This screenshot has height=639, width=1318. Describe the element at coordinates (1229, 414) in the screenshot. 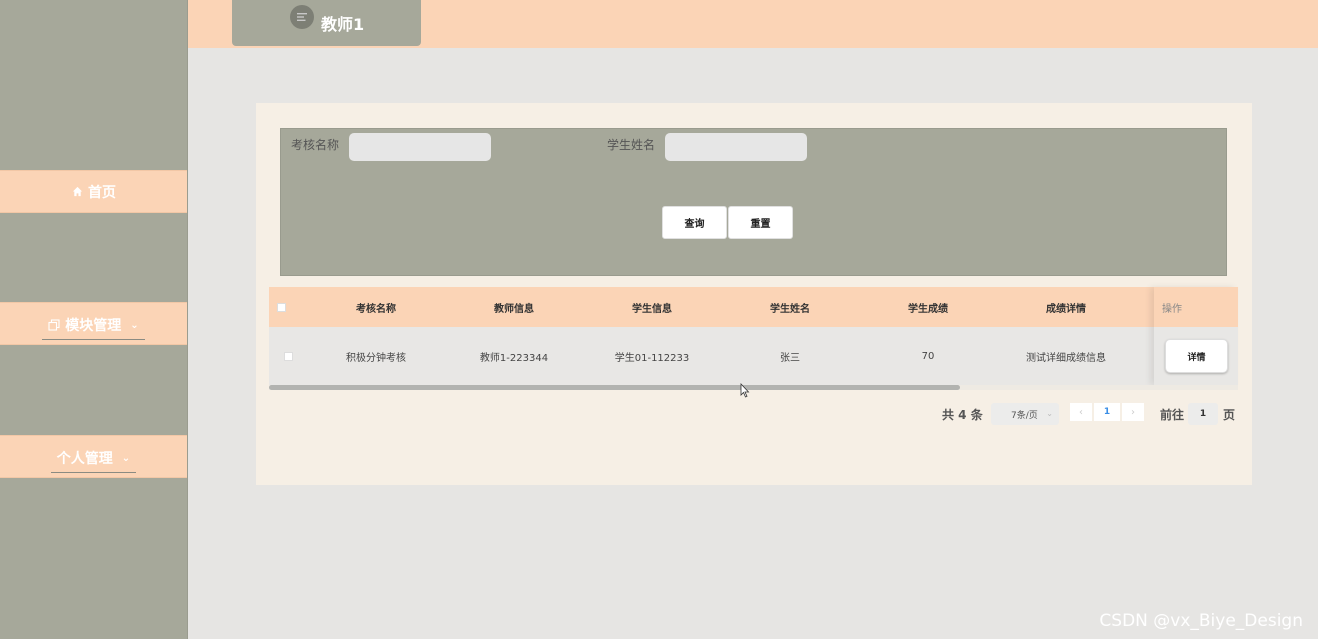

I see `goto-suffix: 页` at that location.